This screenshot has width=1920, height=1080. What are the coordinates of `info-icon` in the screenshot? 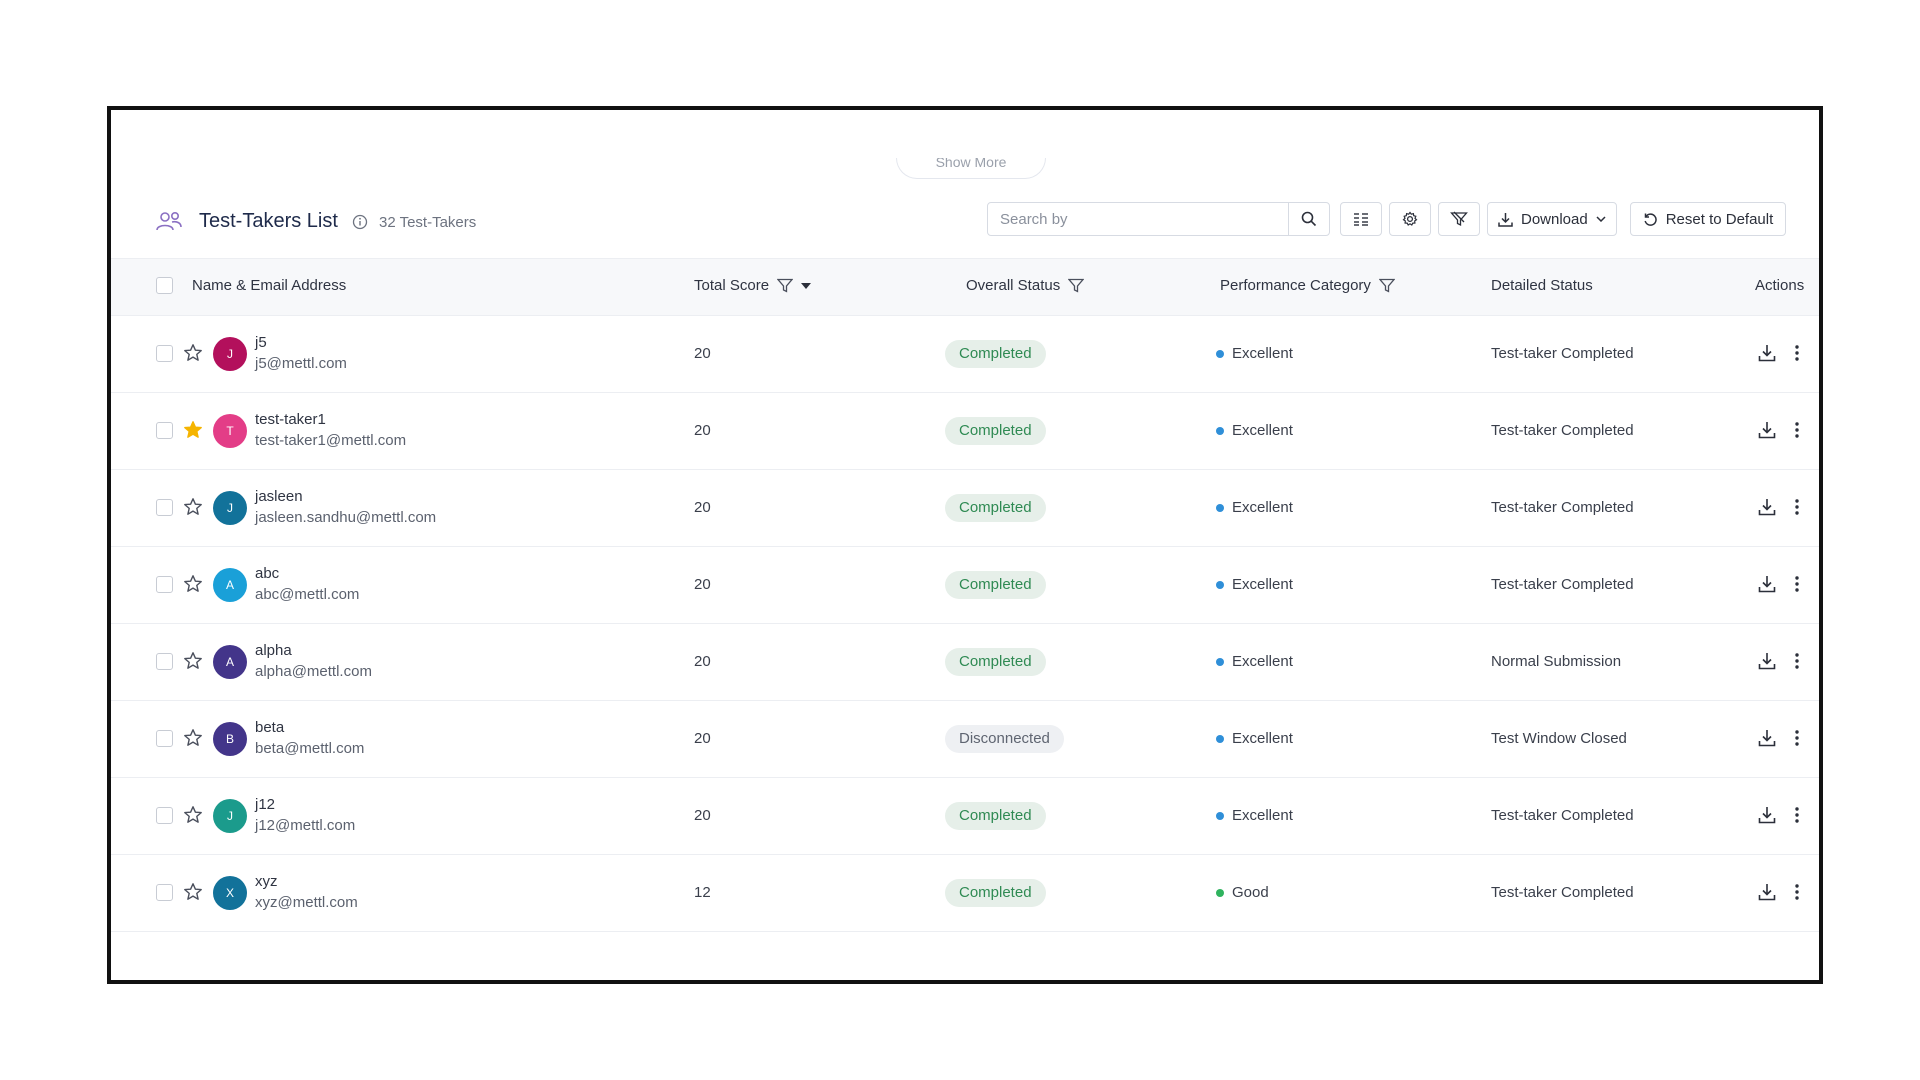 It's located at (360, 222).